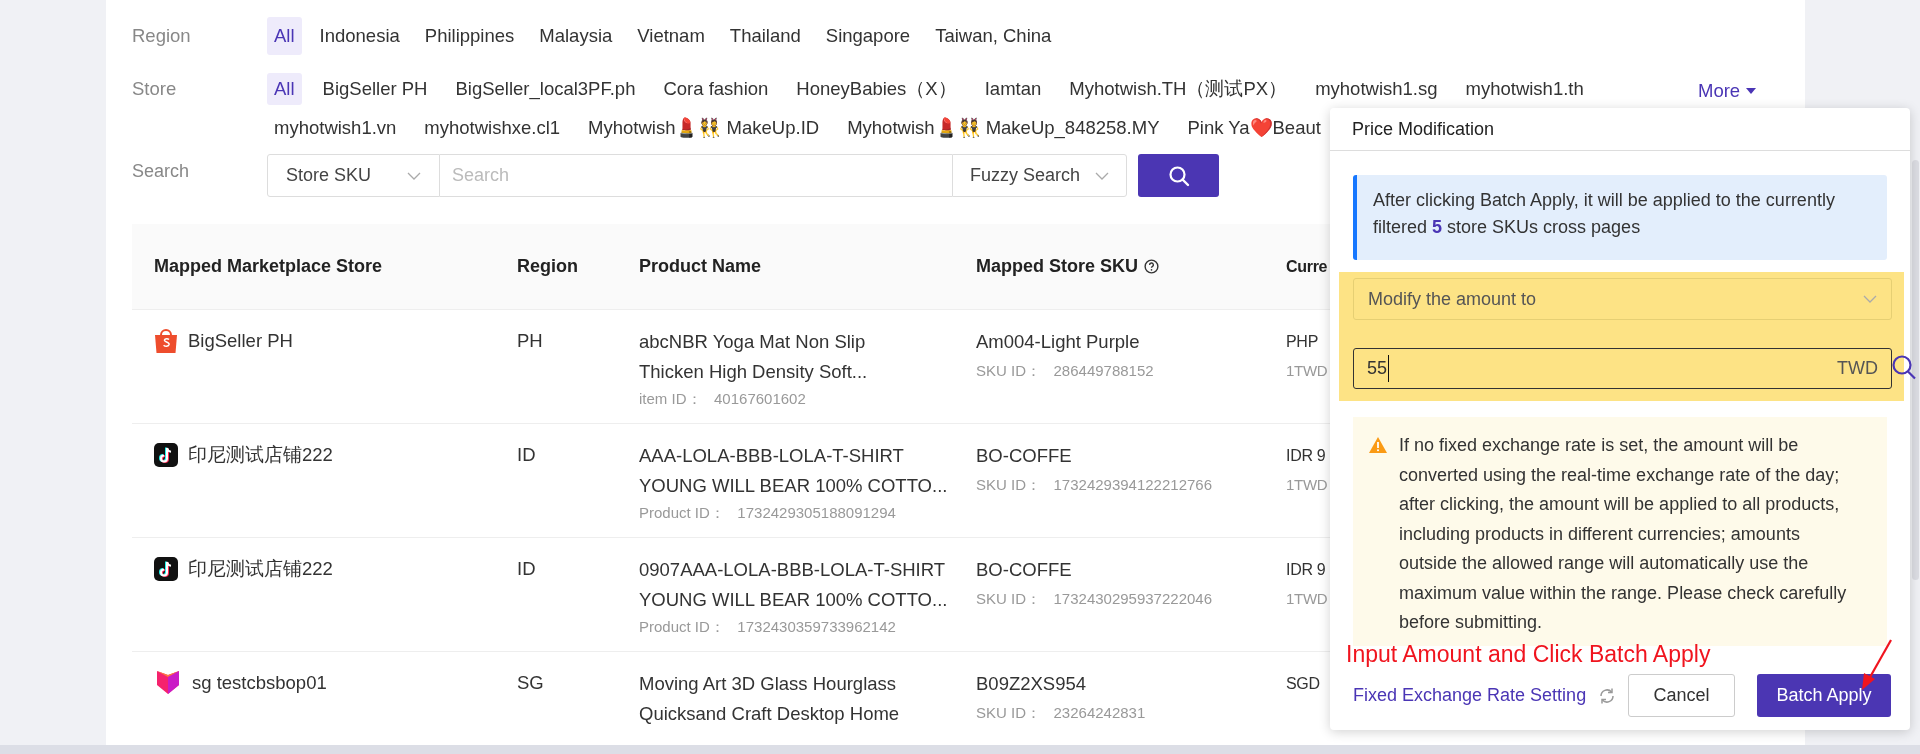 Image resolution: width=1920 pixels, height=754 pixels. I want to click on match-select: Fuzzy Search, so click(1039, 175).